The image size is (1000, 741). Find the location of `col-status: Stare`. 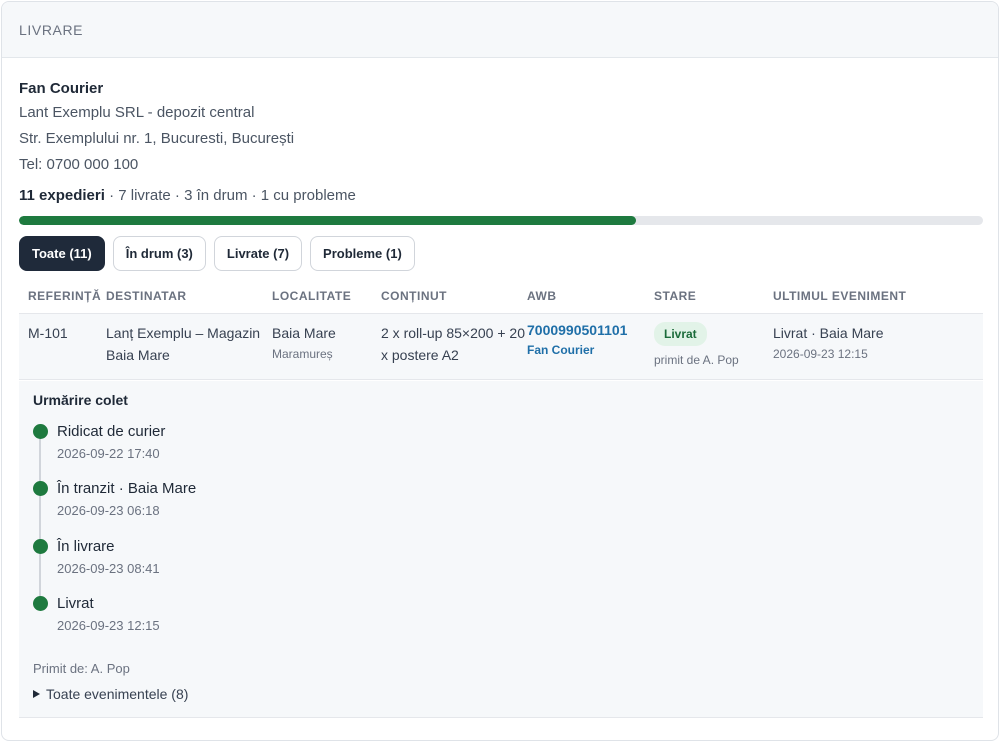

col-status: Stare is located at coordinates (675, 295).